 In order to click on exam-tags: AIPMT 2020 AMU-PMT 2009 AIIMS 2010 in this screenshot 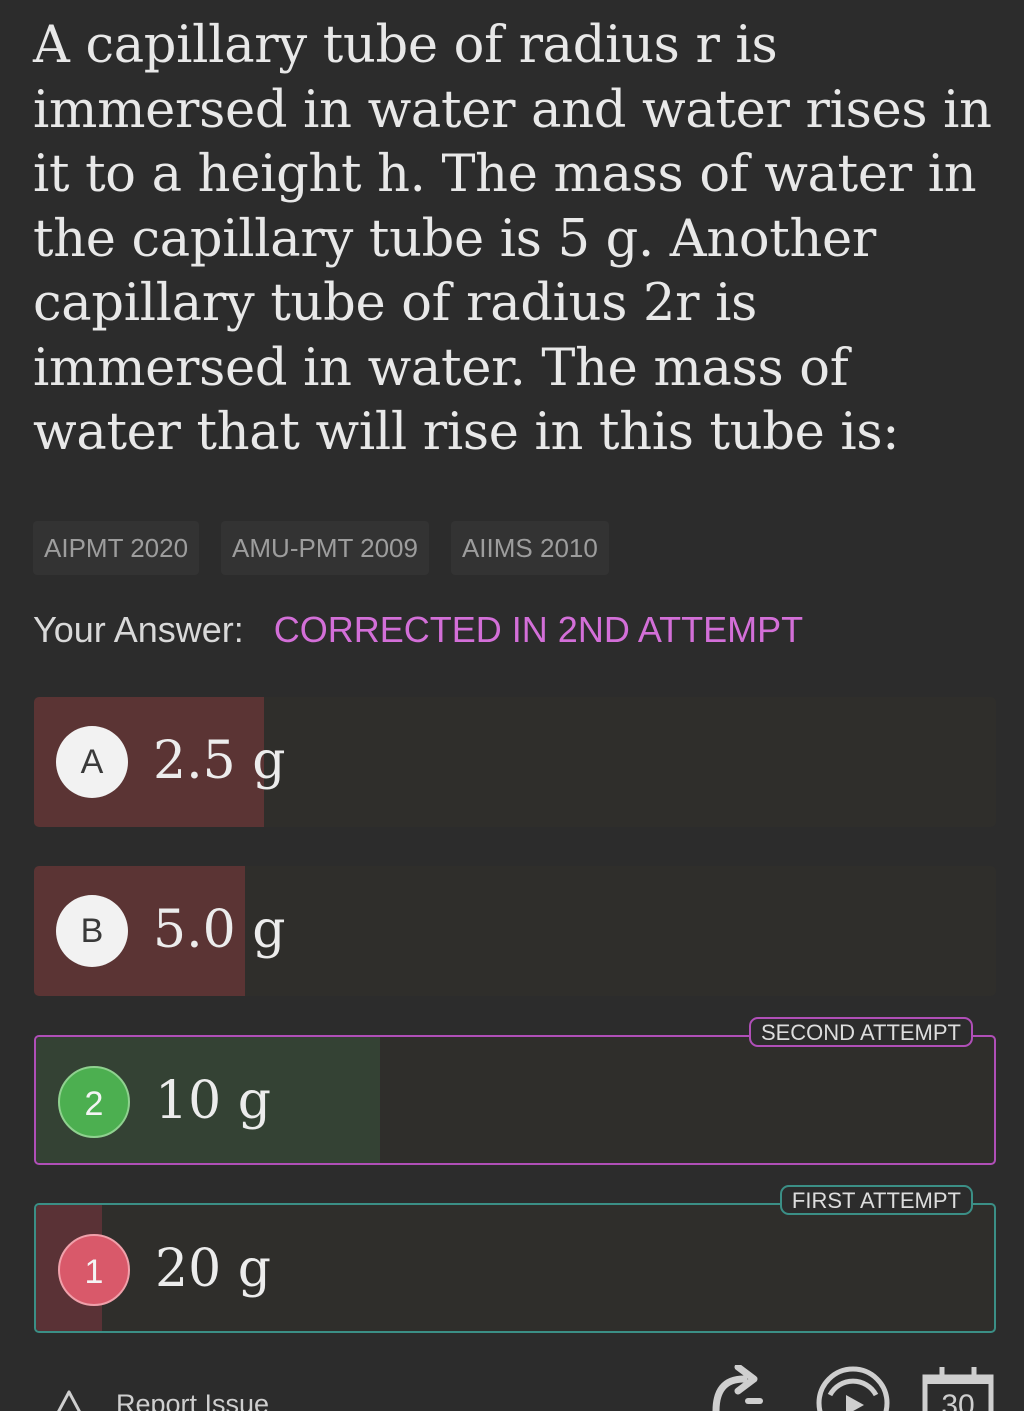, I will do `click(321, 548)`.